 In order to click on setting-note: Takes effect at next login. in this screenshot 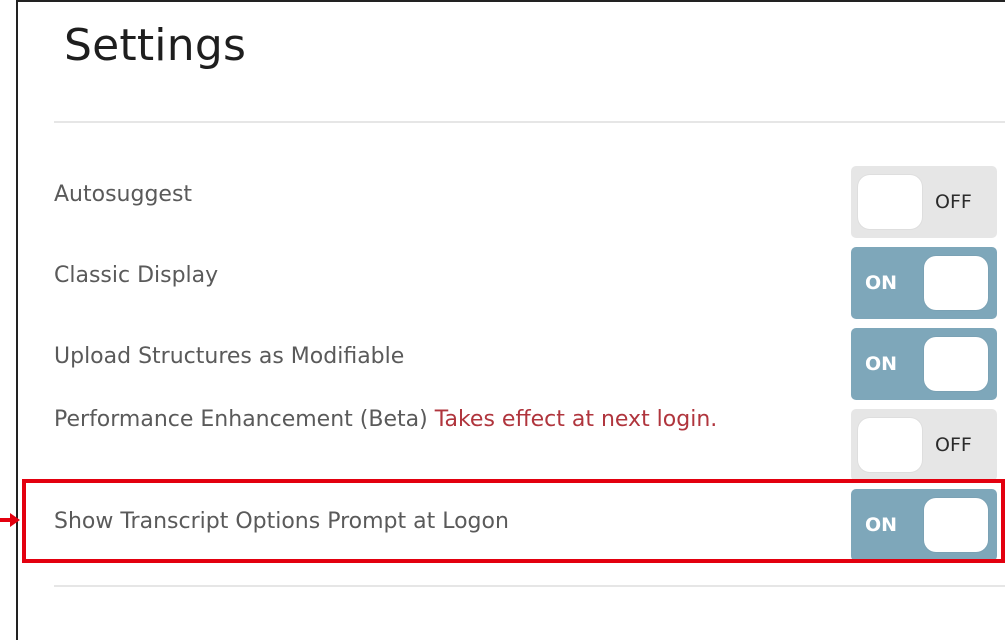, I will do `click(576, 419)`.